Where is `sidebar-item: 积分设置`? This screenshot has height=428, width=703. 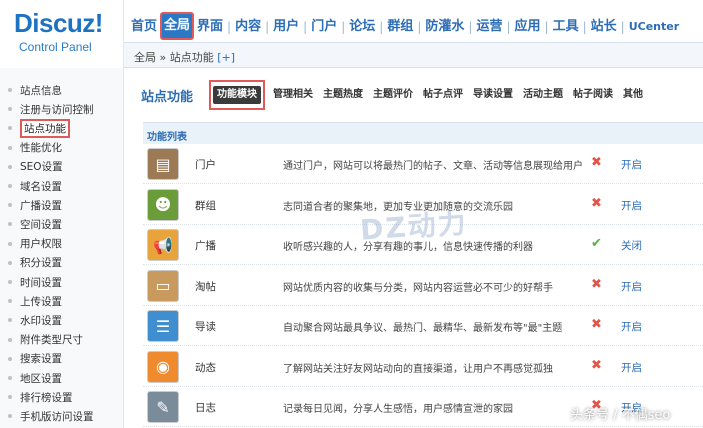
sidebar-item: 积分设置 is located at coordinates (35, 263).